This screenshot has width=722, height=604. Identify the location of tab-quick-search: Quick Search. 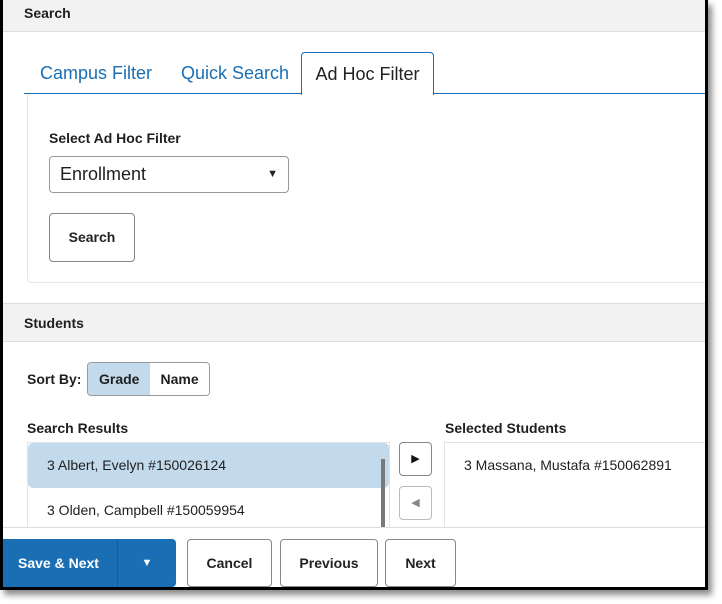
(235, 73).